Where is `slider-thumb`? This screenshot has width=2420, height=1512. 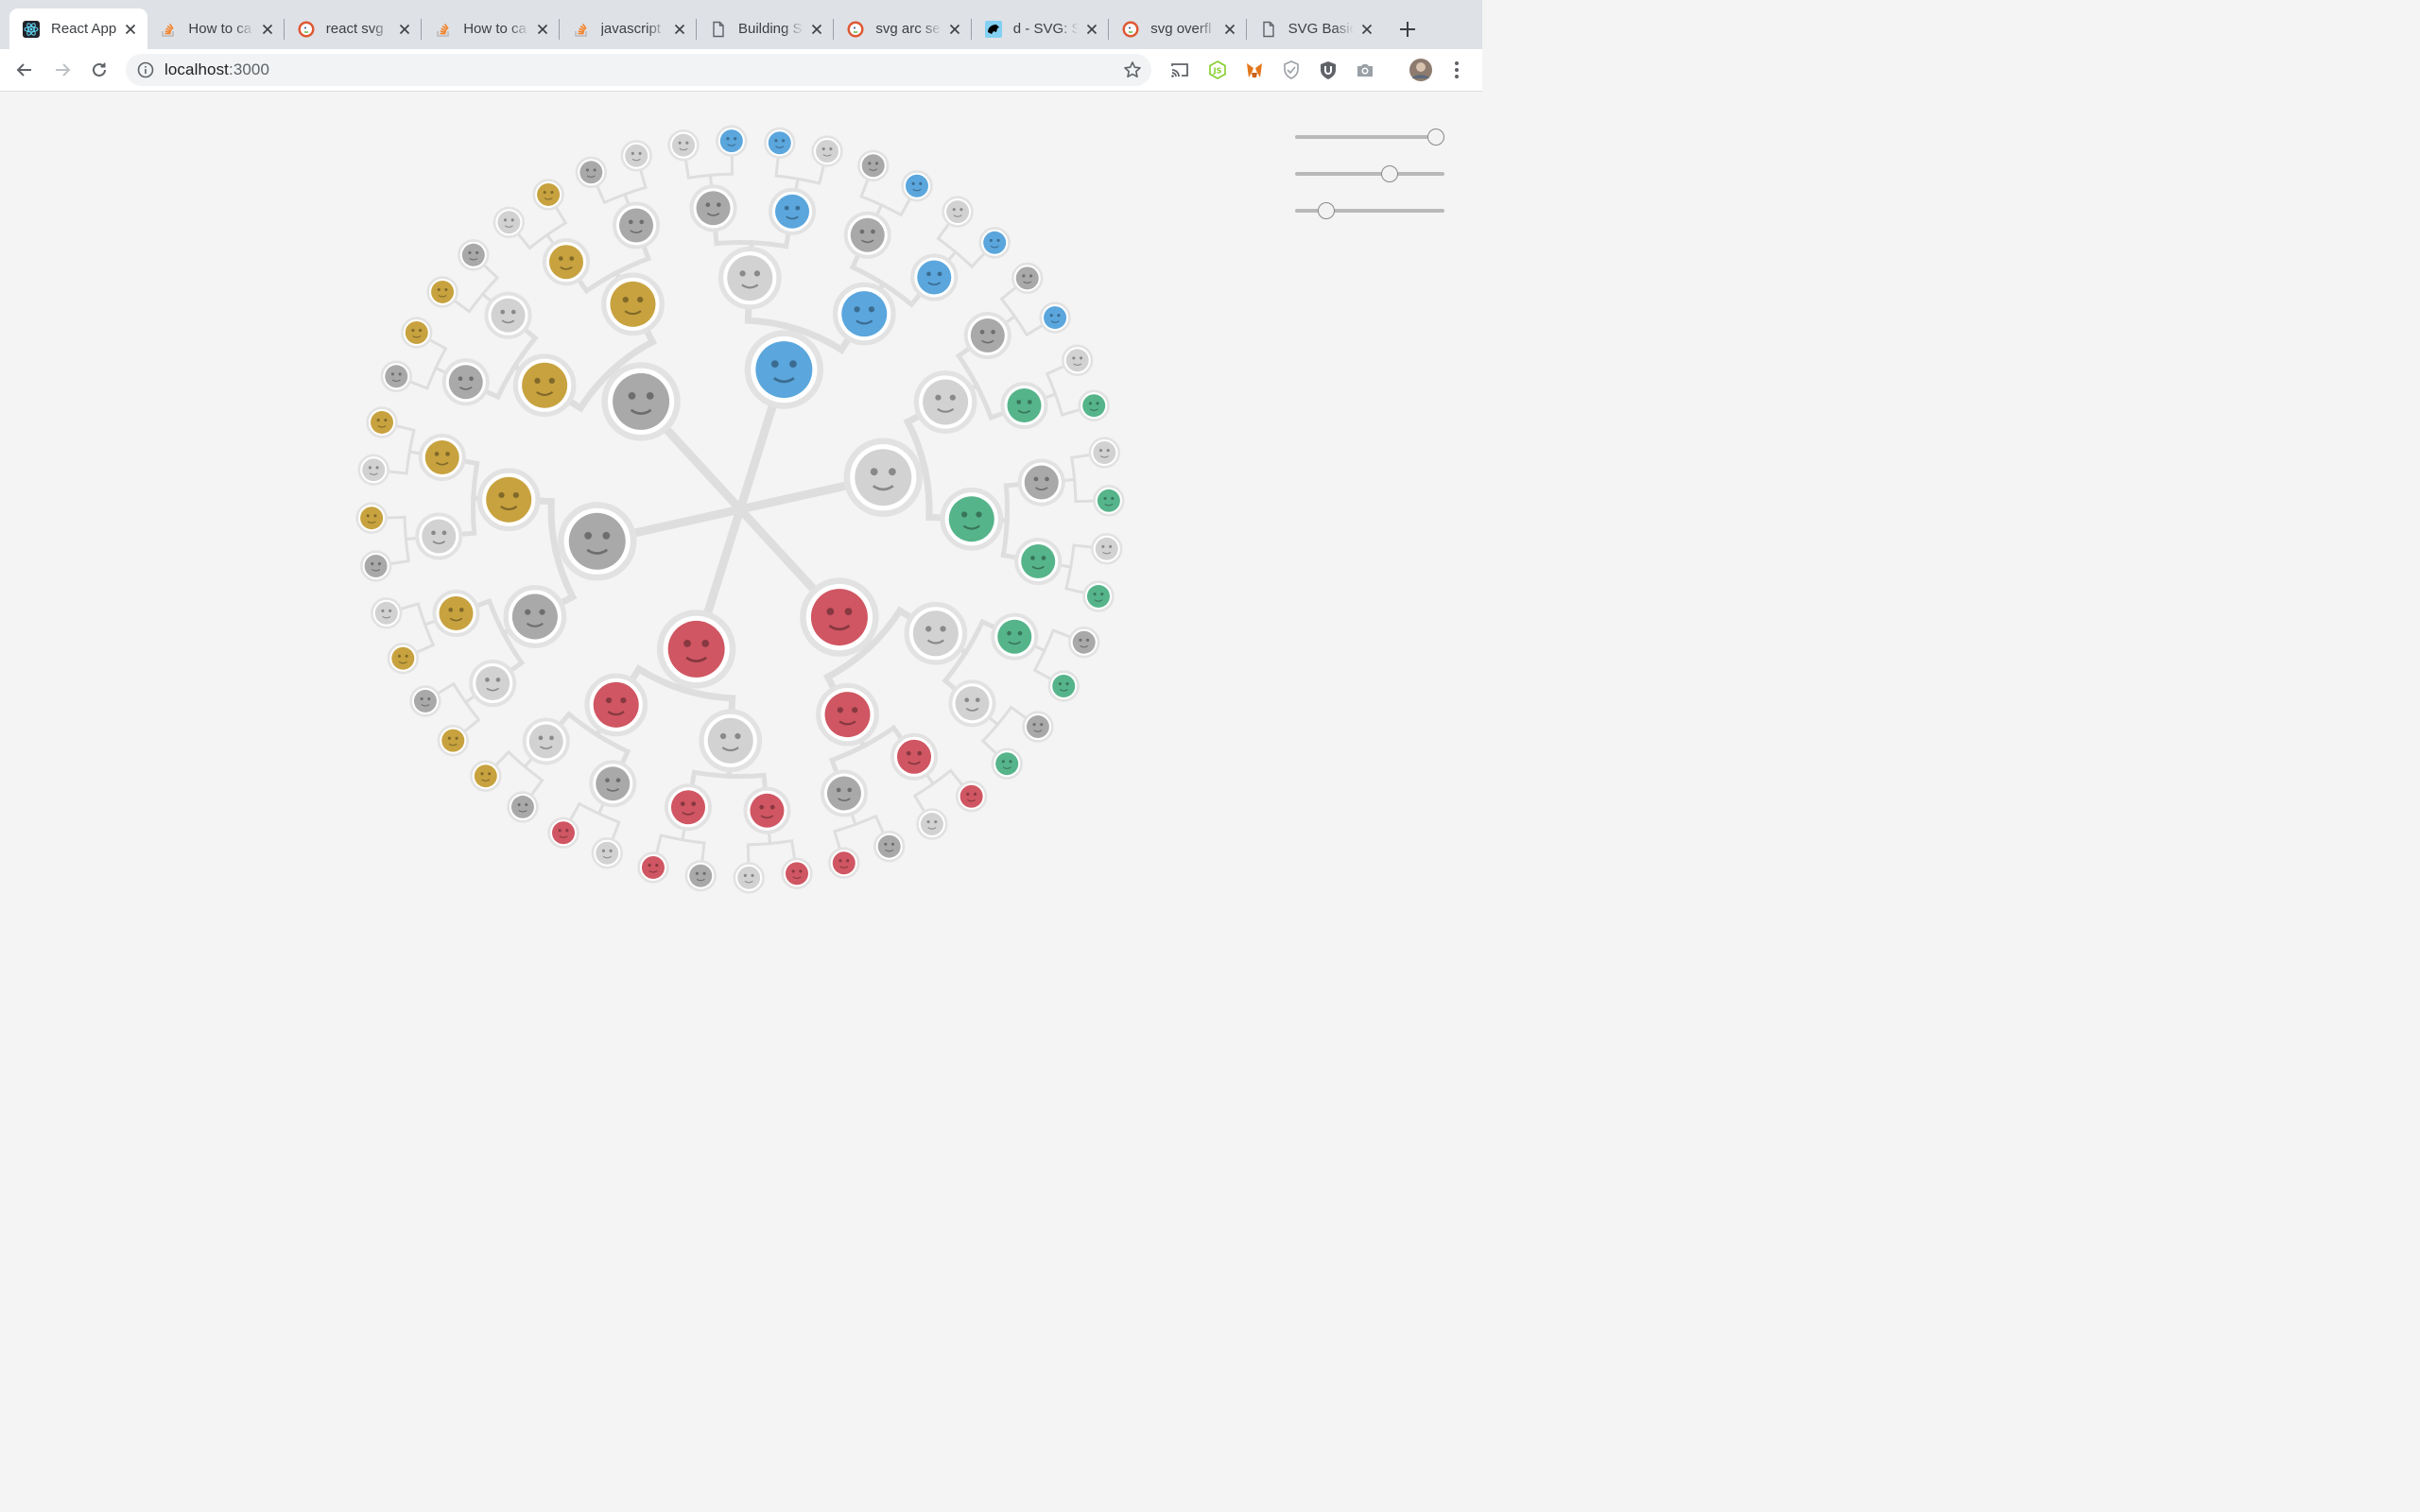 slider-thumb is located at coordinates (1435, 137).